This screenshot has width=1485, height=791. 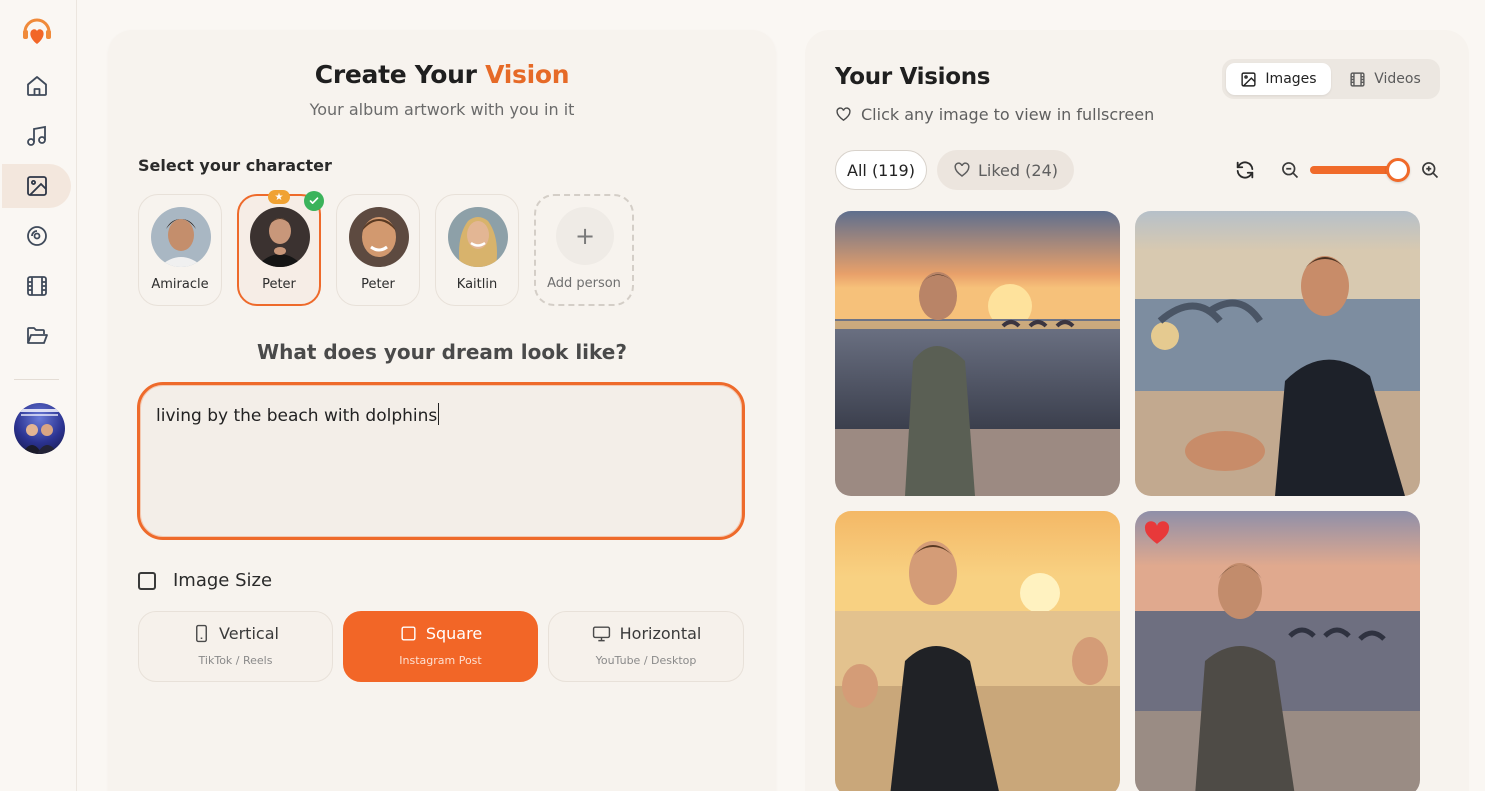 I want to click on size-option-vertical: Vertical TikTok / Reels, so click(x=235, y=646).